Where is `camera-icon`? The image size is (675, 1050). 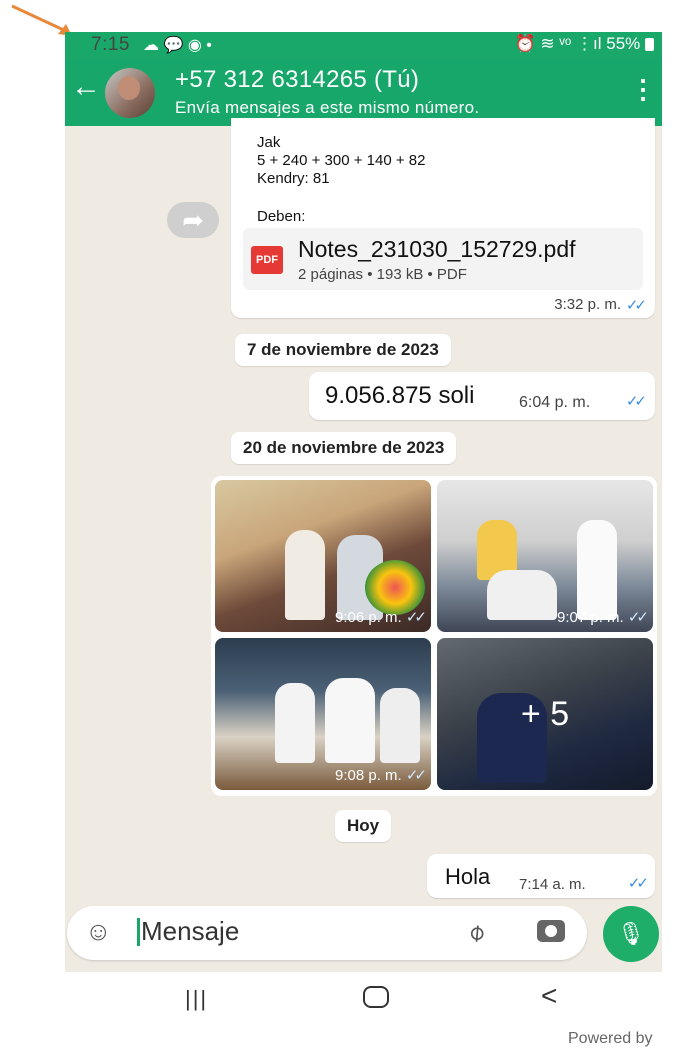 camera-icon is located at coordinates (551, 931).